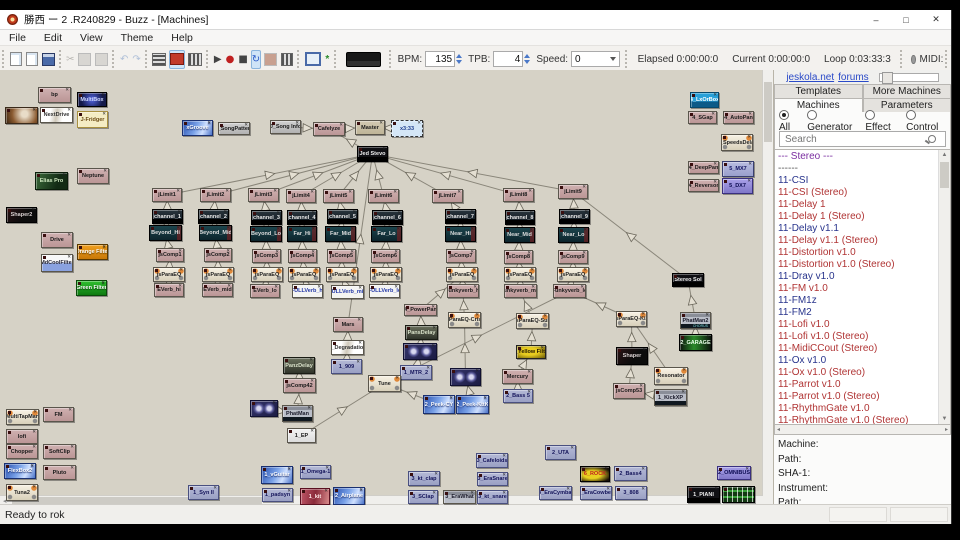 The image size is (960, 540). I want to click on machine-node-apan: 4_AutoPan ✕, so click(738, 117).